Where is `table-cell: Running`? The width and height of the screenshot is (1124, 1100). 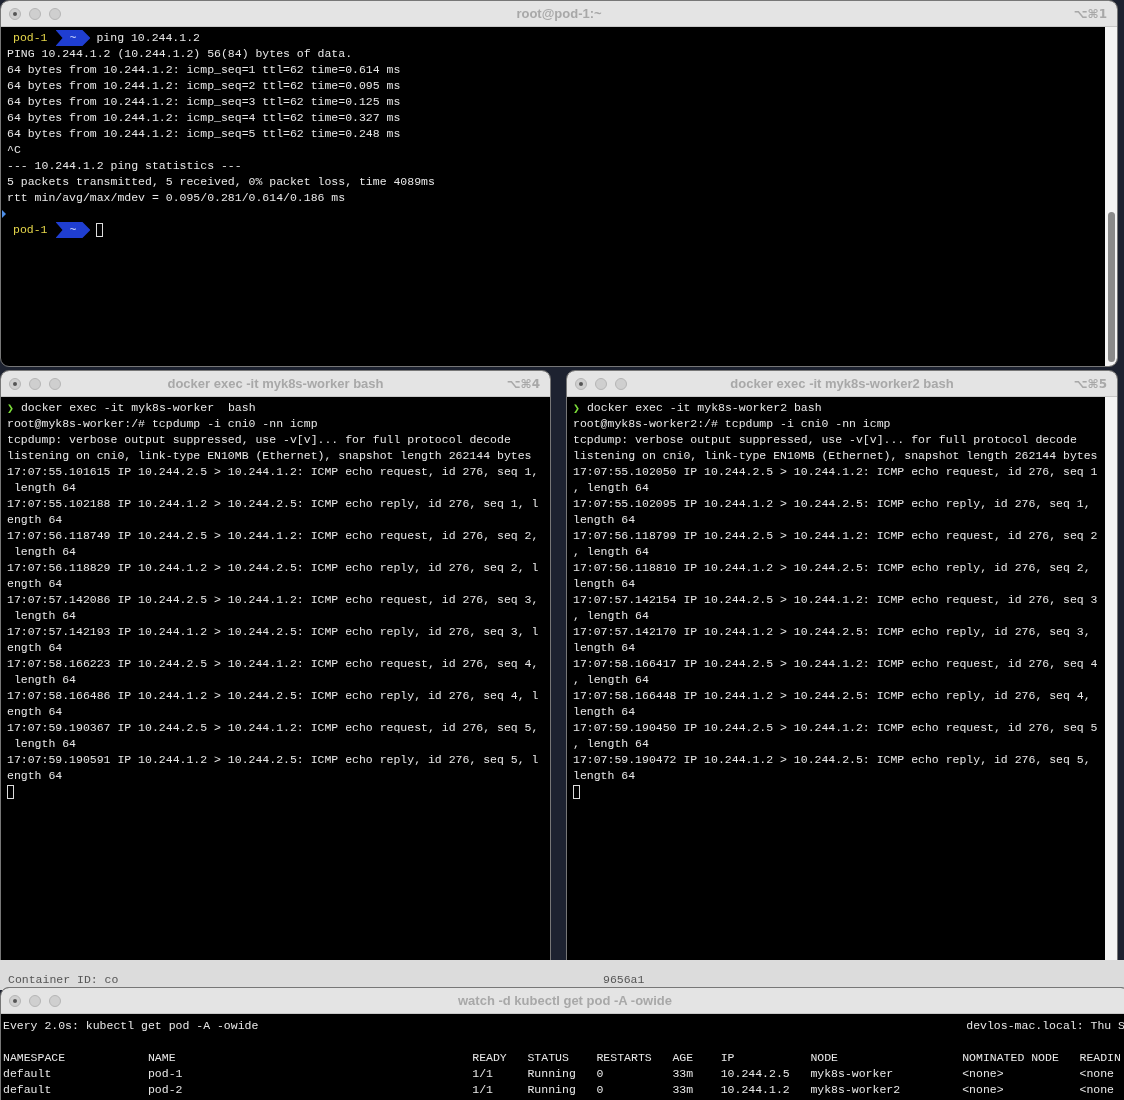
table-cell: Running is located at coordinates (551, 1089).